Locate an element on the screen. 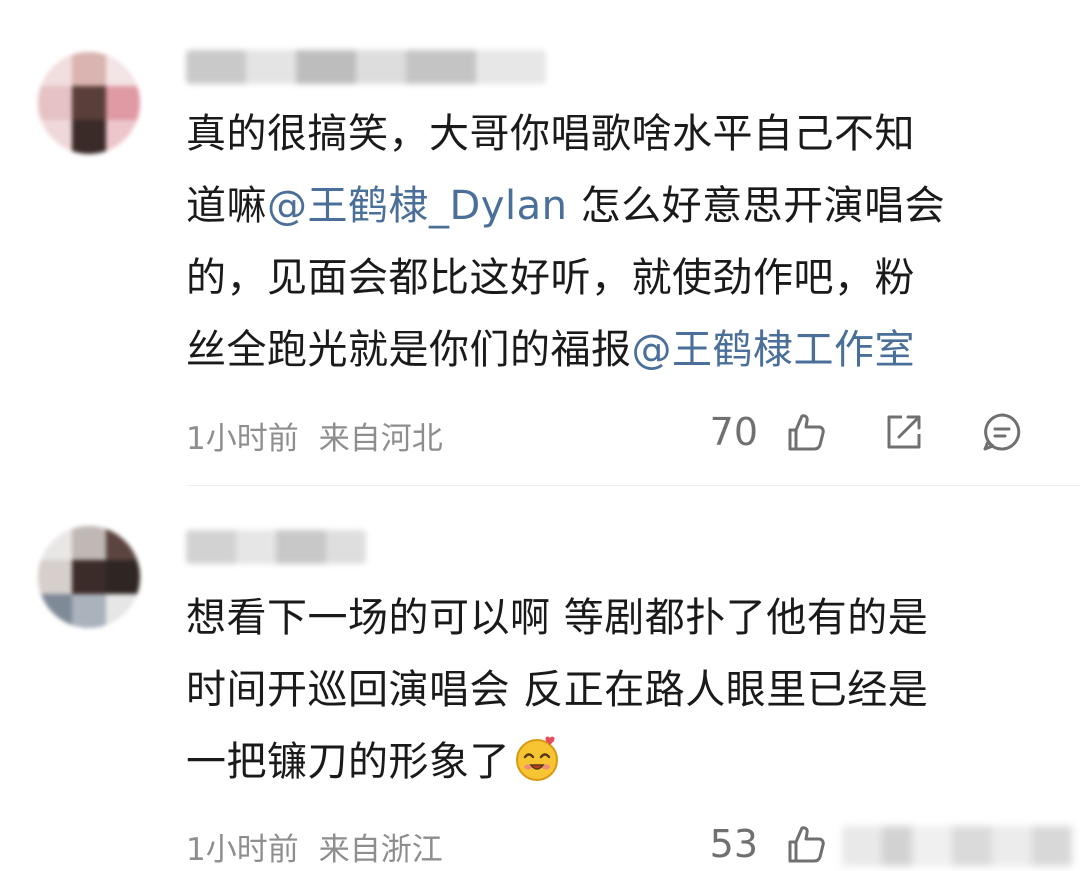  comment-meta: 1小时前 来自河北 is located at coordinates (314, 435).